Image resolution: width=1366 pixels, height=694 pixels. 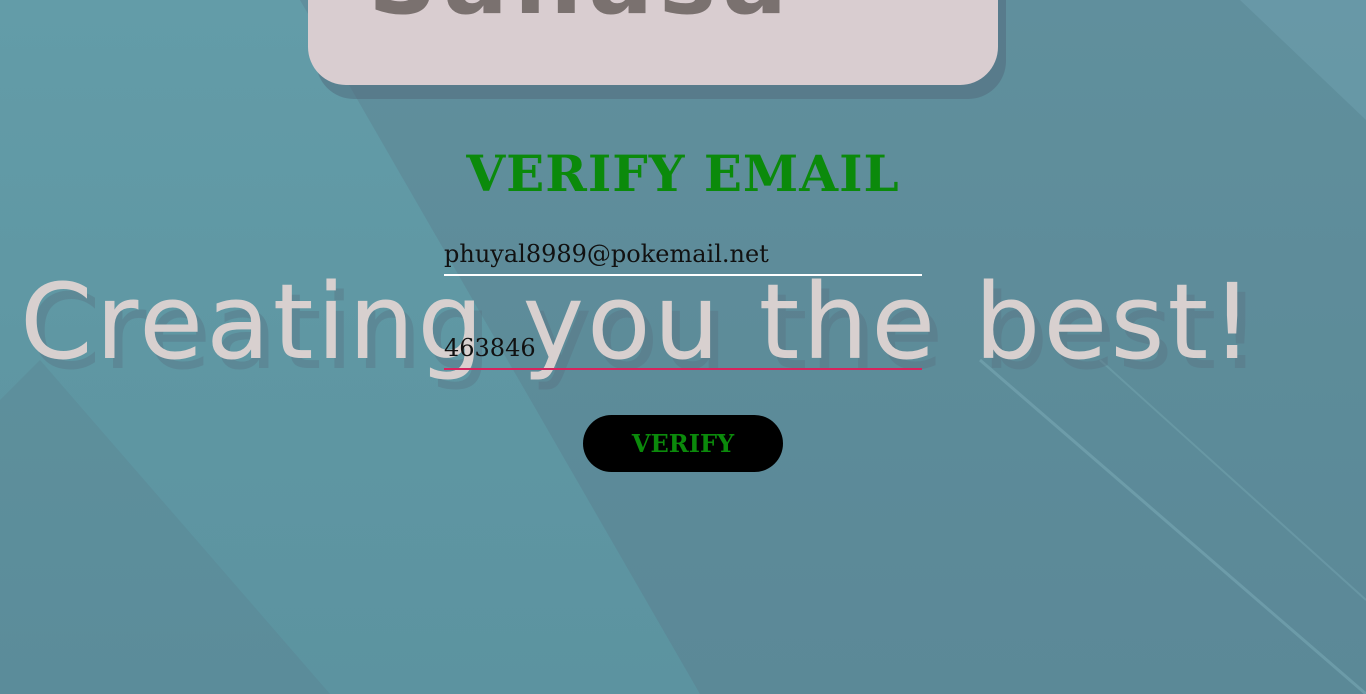 What do you see at coordinates (683, 173) in the screenshot?
I see `page-title: VERIFY EMAIL` at bounding box center [683, 173].